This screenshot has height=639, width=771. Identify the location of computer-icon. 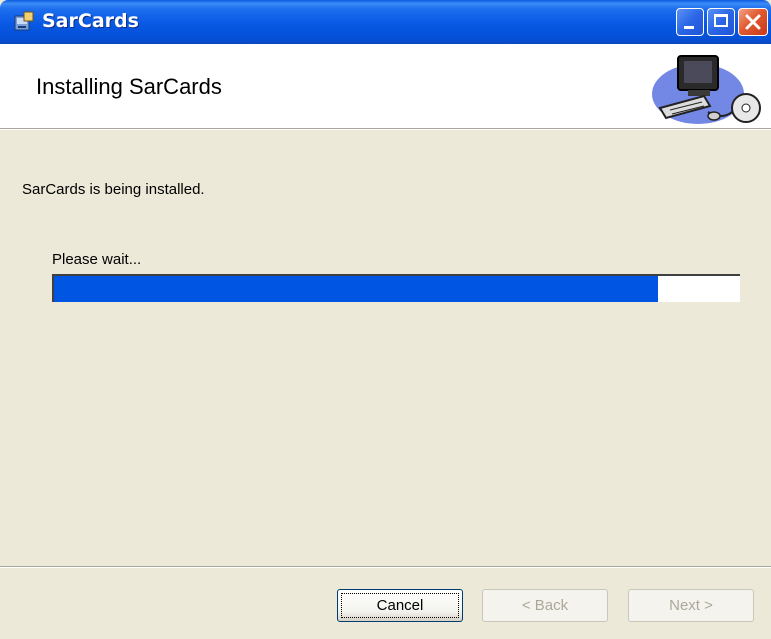
(706, 89).